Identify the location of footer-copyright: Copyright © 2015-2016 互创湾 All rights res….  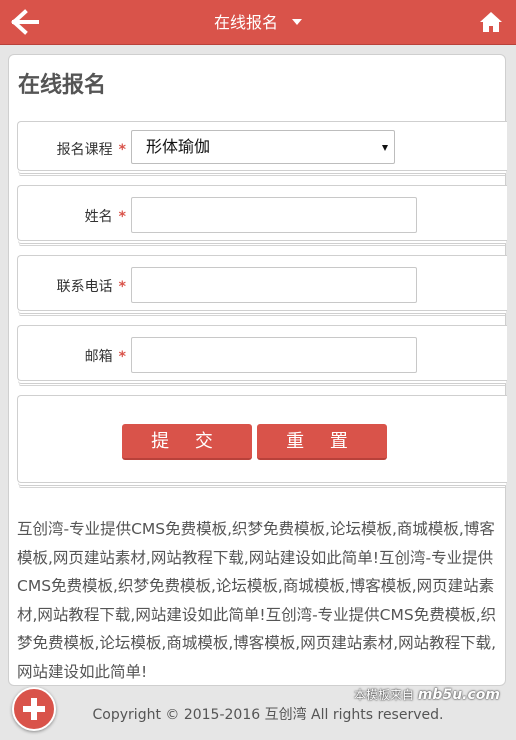
(268, 715).